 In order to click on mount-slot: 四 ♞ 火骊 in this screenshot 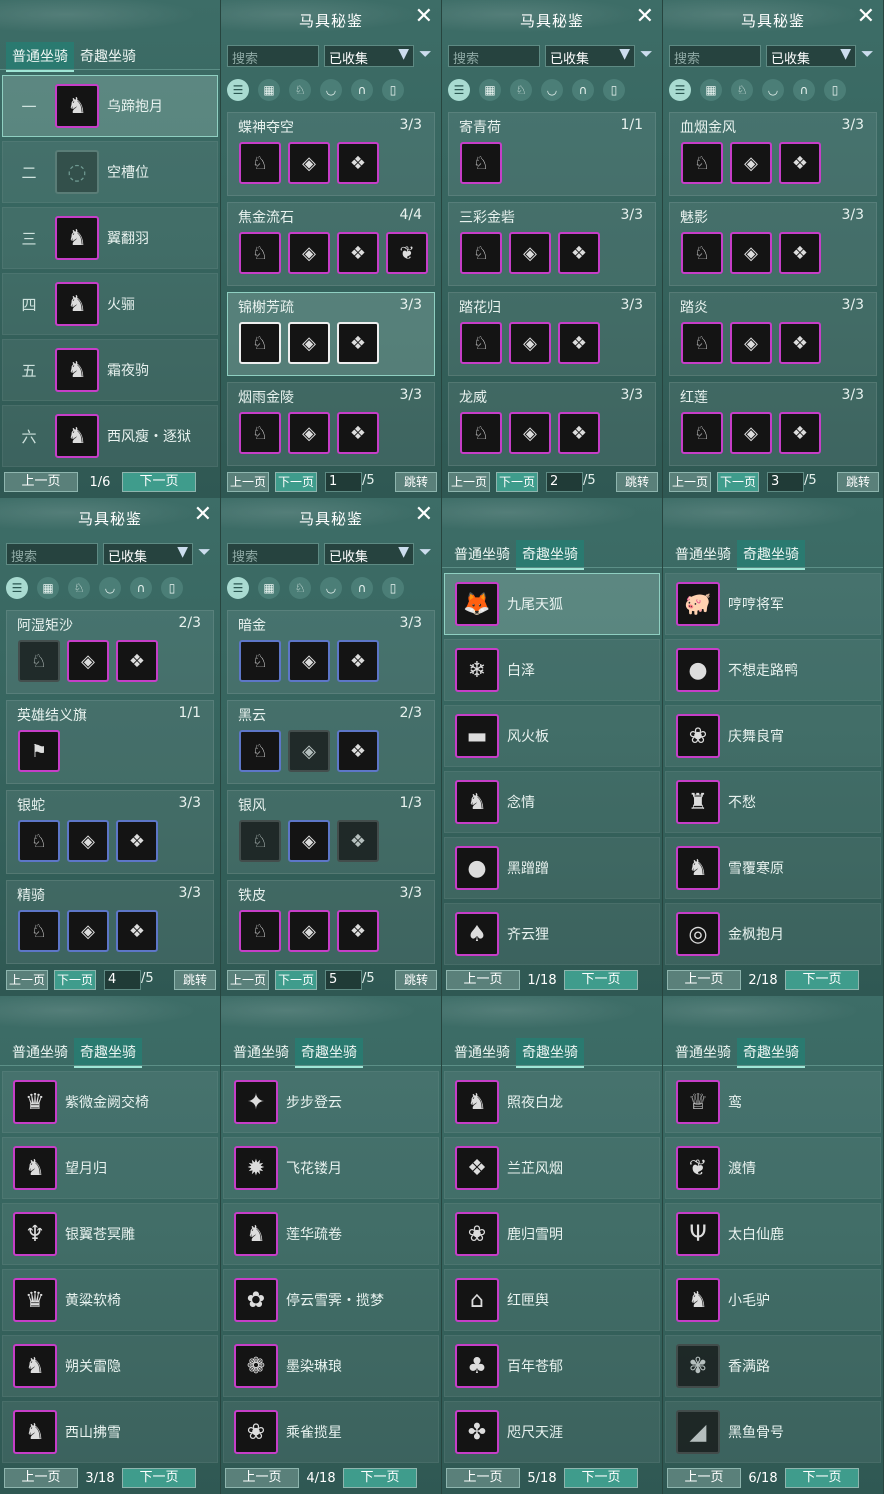, I will do `click(110, 304)`.